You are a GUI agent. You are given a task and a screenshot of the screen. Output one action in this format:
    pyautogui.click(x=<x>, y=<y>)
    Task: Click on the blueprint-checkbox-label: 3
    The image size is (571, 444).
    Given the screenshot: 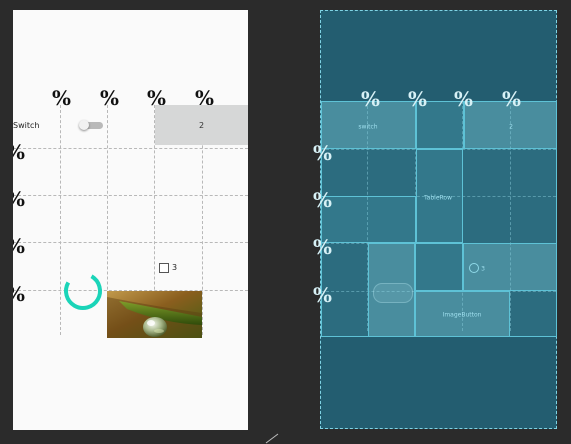 What is the action you would take?
    pyautogui.click(x=483, y=269)
    